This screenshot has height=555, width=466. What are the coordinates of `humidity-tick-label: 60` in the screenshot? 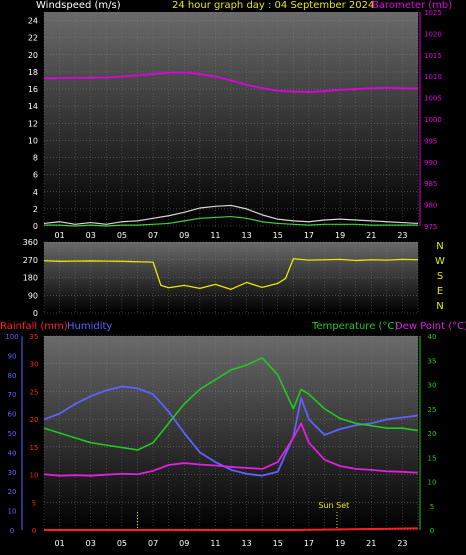 It's located at (12, 415).